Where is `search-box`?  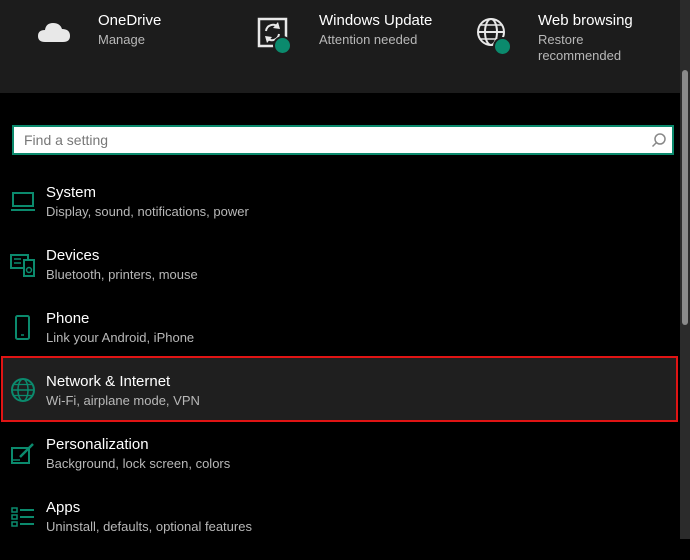 search-box is located at coordinates (343, 140).